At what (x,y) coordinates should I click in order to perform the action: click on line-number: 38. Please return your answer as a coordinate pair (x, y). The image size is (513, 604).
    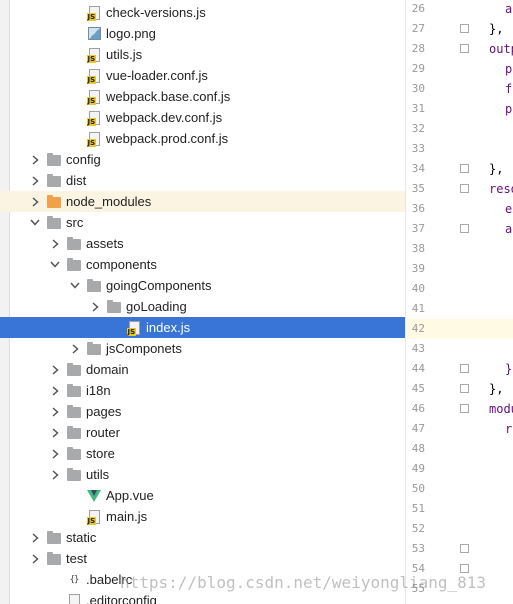
    Looking at the image, I should click on (418, 248).